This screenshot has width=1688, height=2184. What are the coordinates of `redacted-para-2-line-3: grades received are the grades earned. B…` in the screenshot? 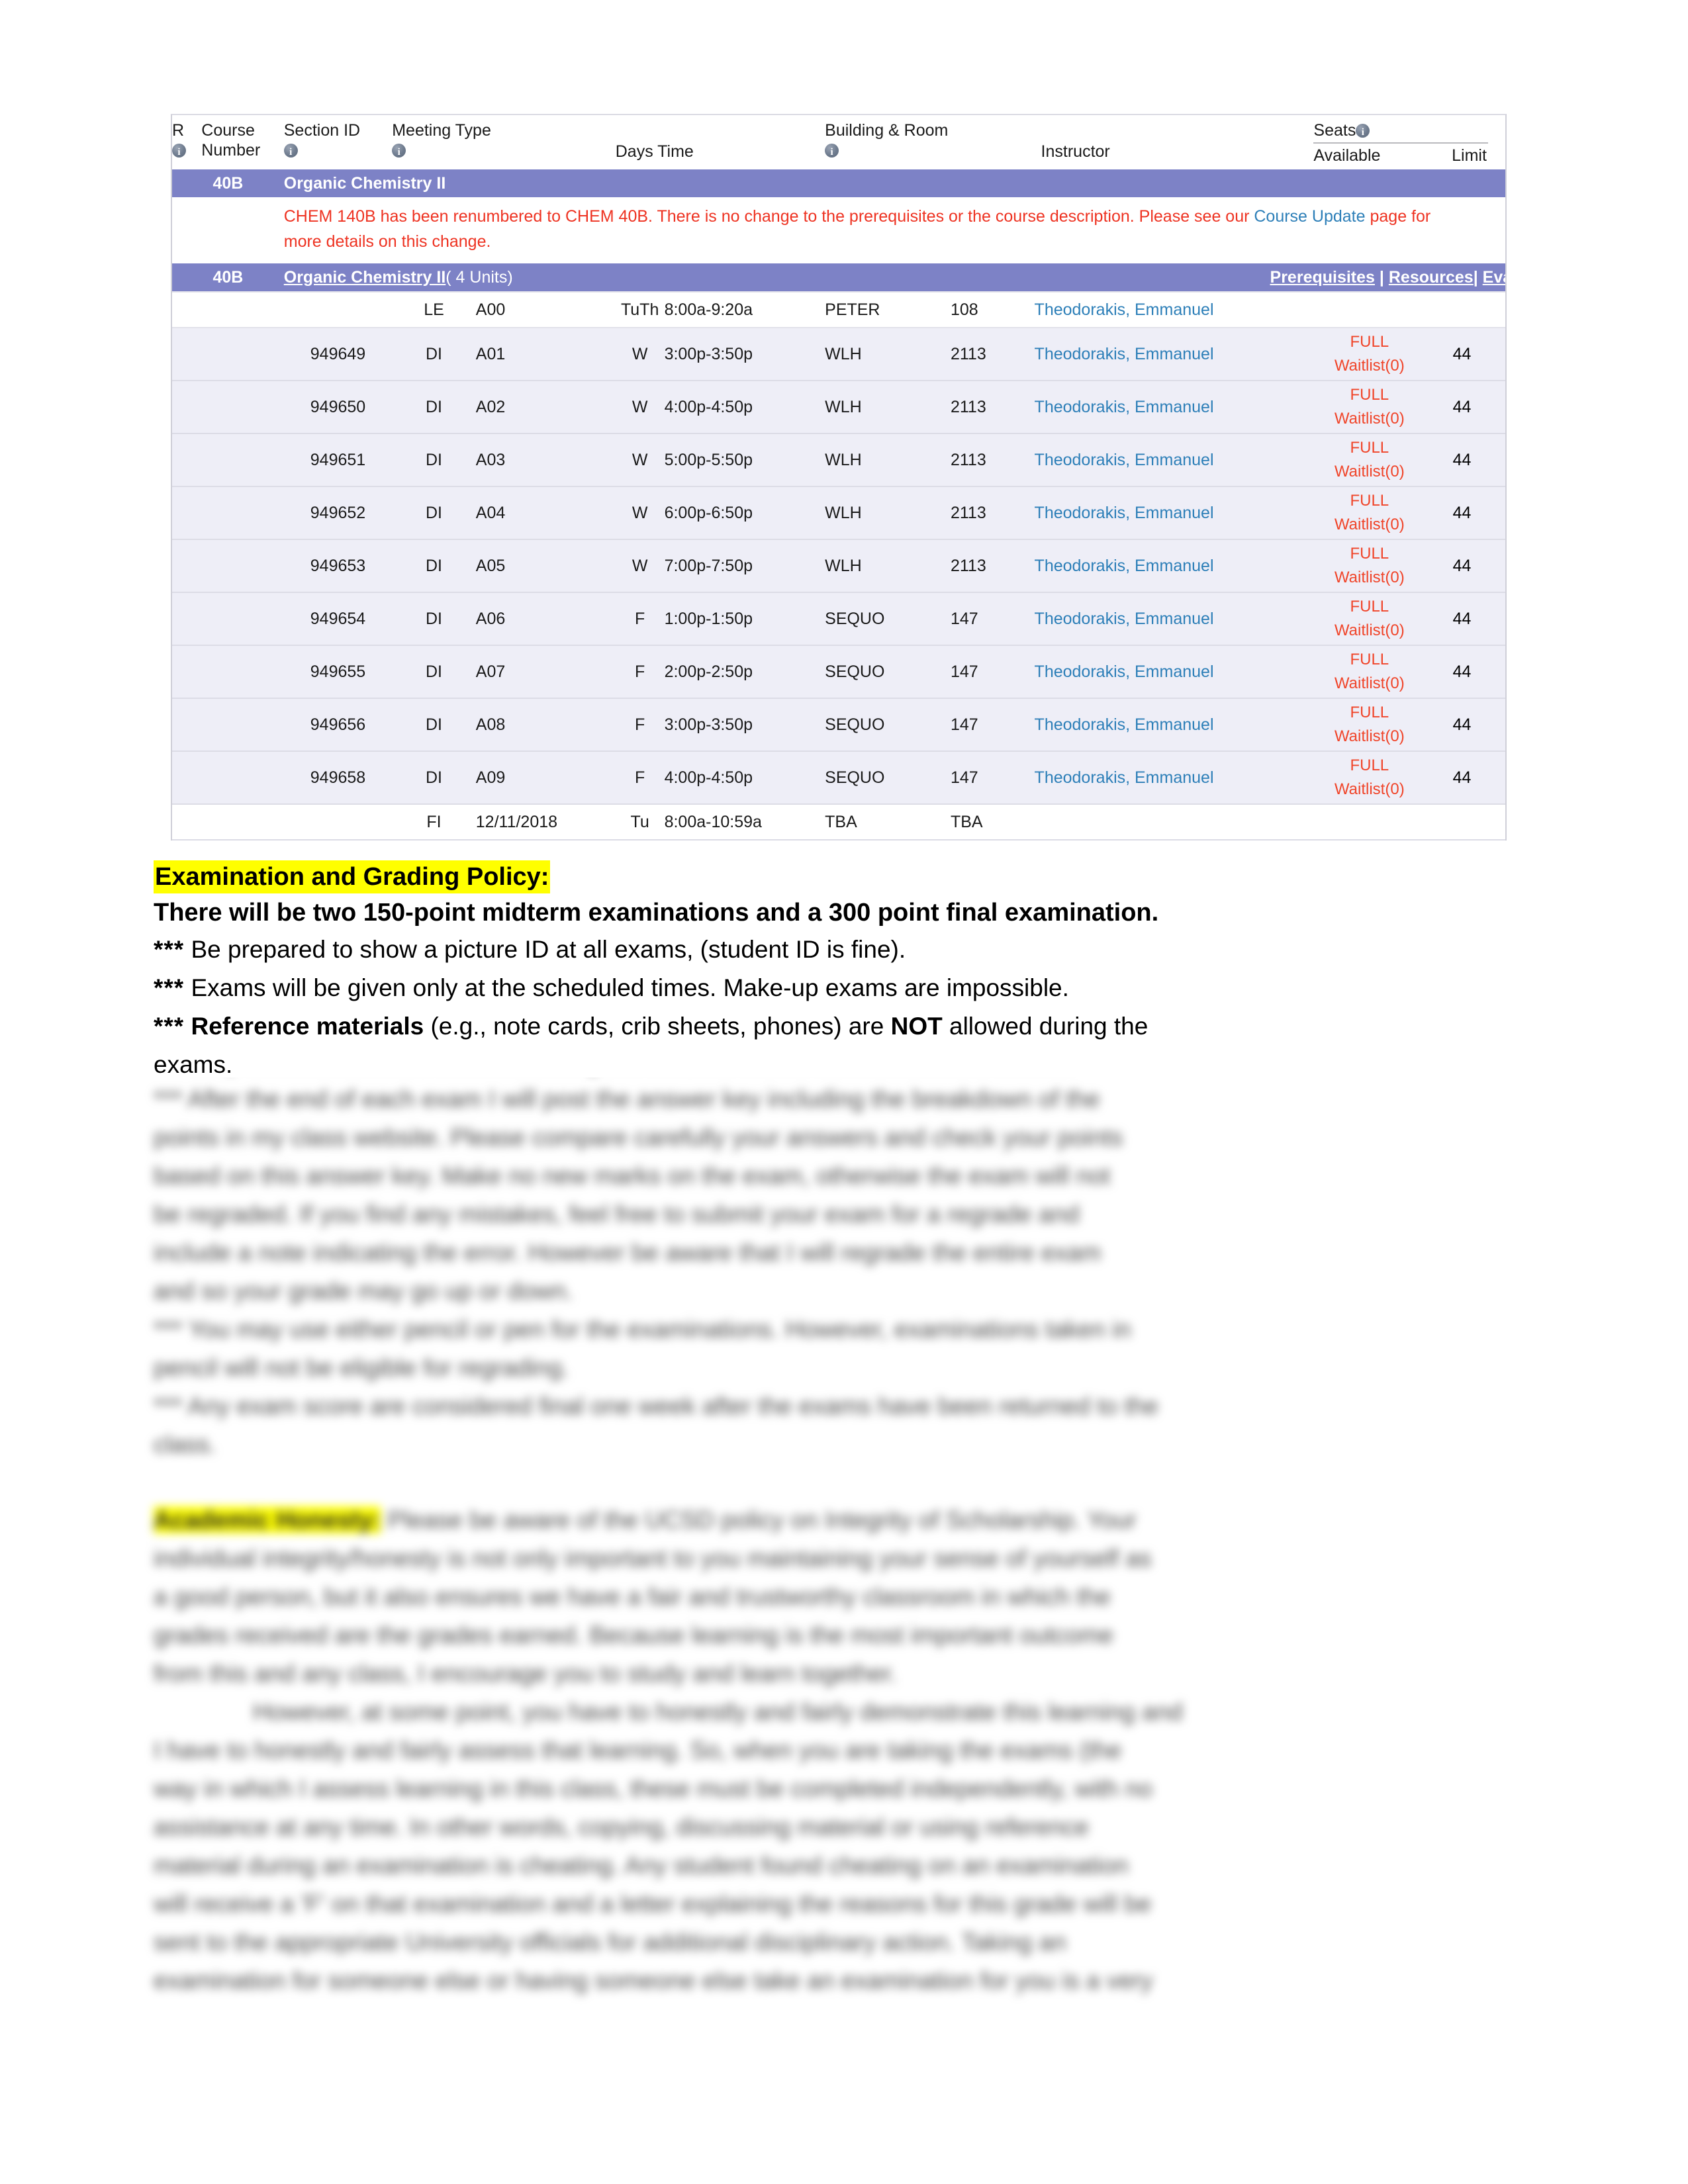 It's located at (633, 1635).